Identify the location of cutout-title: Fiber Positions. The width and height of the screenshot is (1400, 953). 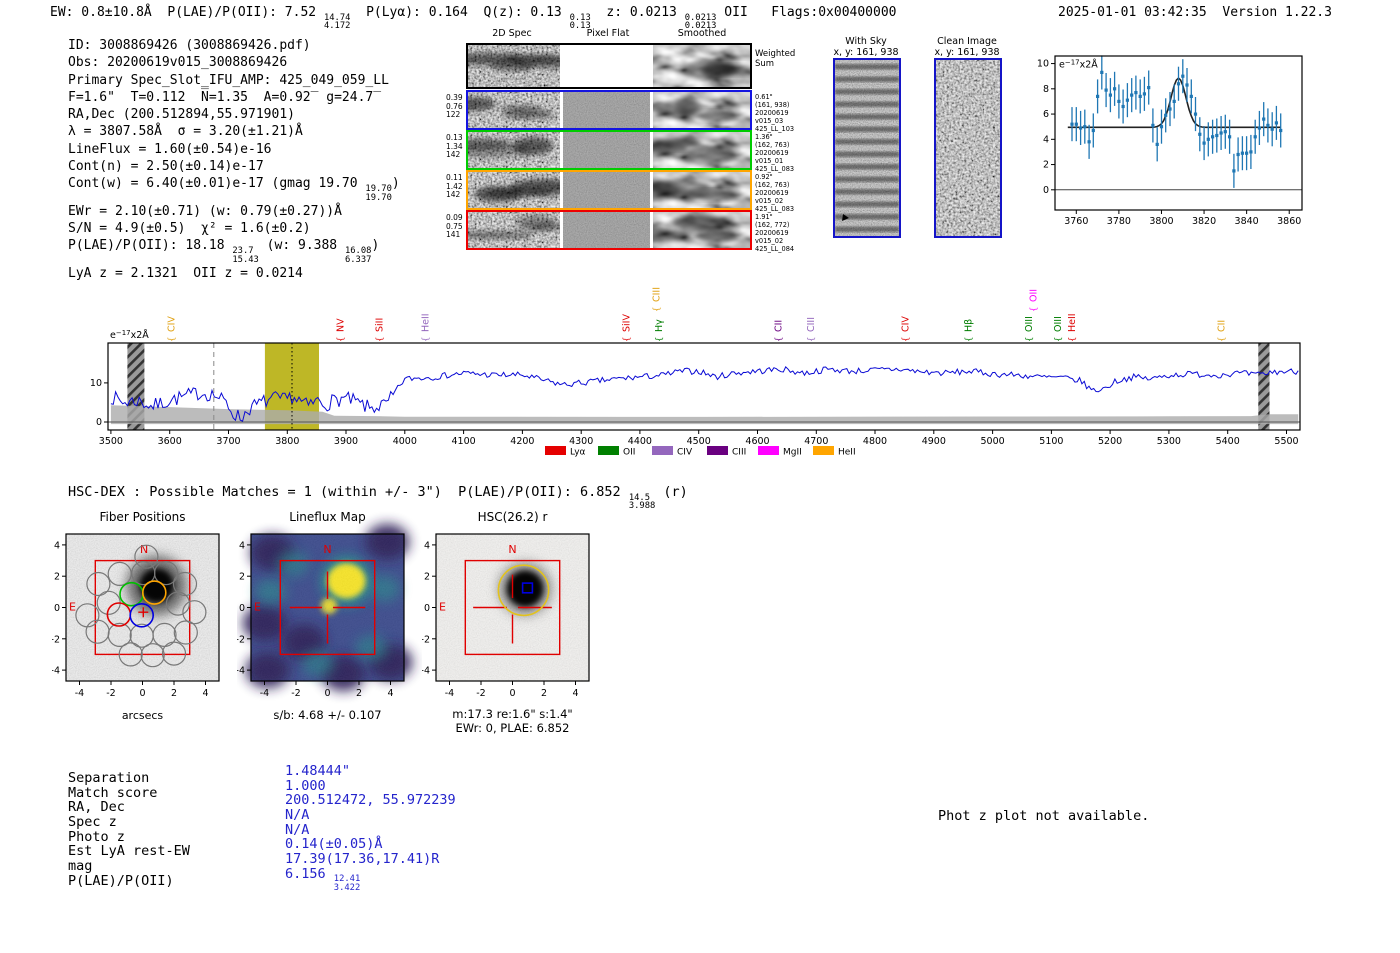
(142, 517).